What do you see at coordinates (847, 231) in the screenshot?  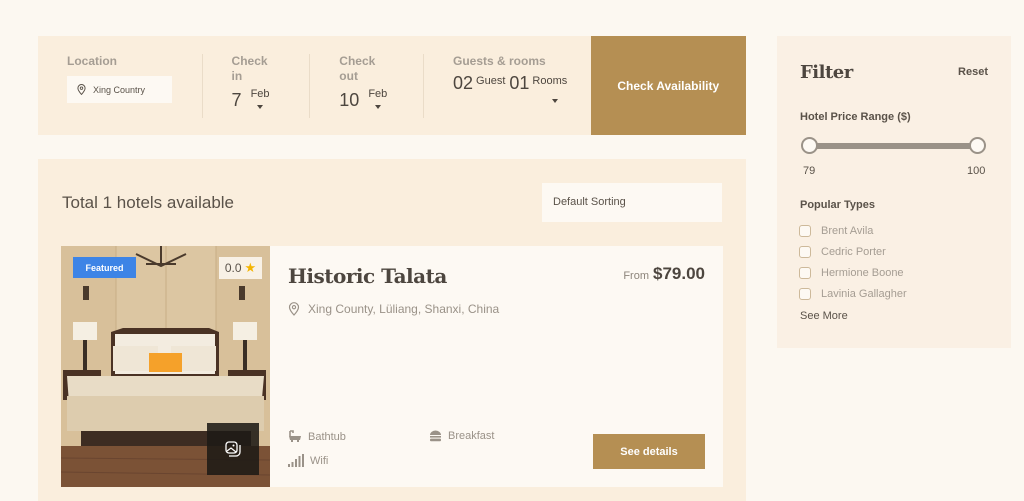 I see `type-label: Brent Avila` at bounding box center [847, 231].